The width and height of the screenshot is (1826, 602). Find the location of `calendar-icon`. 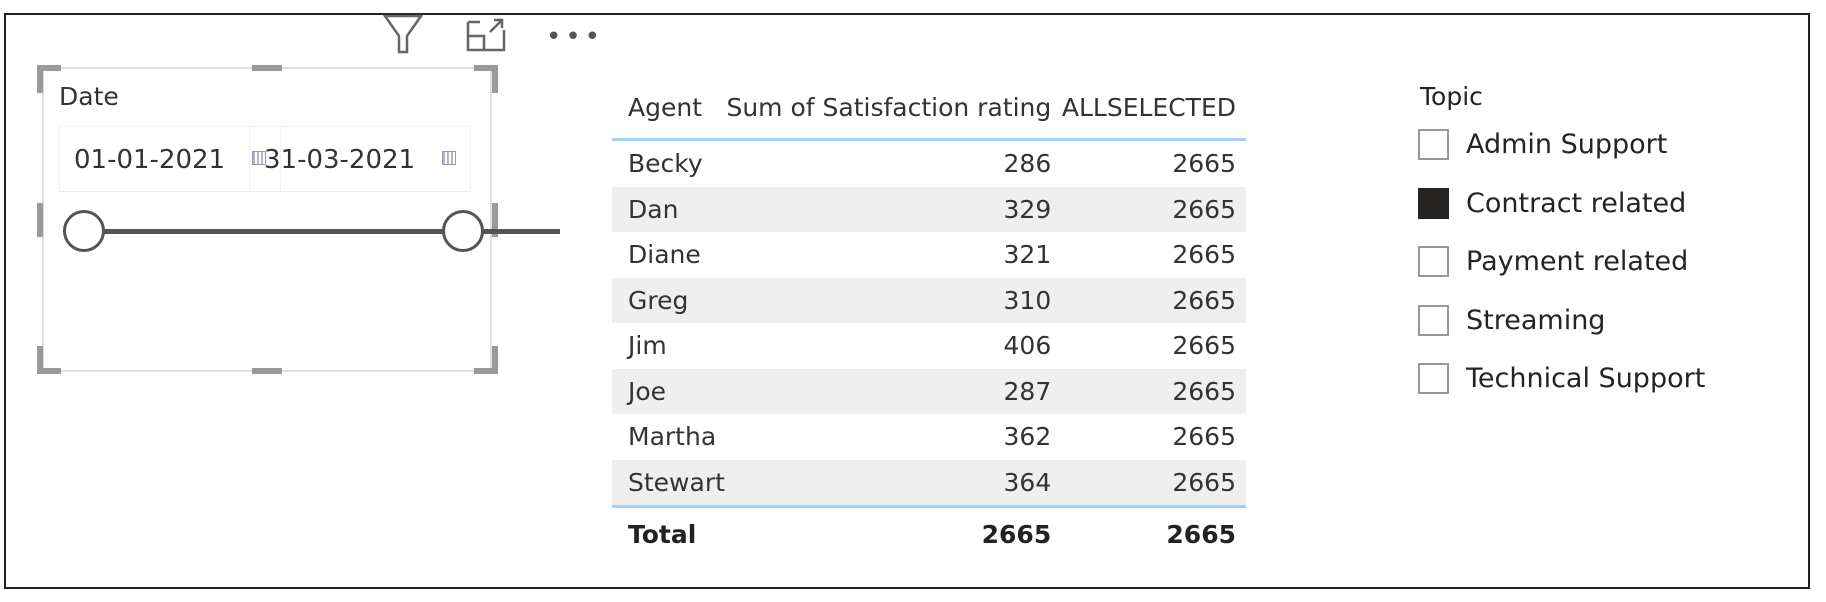

calendar-icon is located at coordinates (449, 158).